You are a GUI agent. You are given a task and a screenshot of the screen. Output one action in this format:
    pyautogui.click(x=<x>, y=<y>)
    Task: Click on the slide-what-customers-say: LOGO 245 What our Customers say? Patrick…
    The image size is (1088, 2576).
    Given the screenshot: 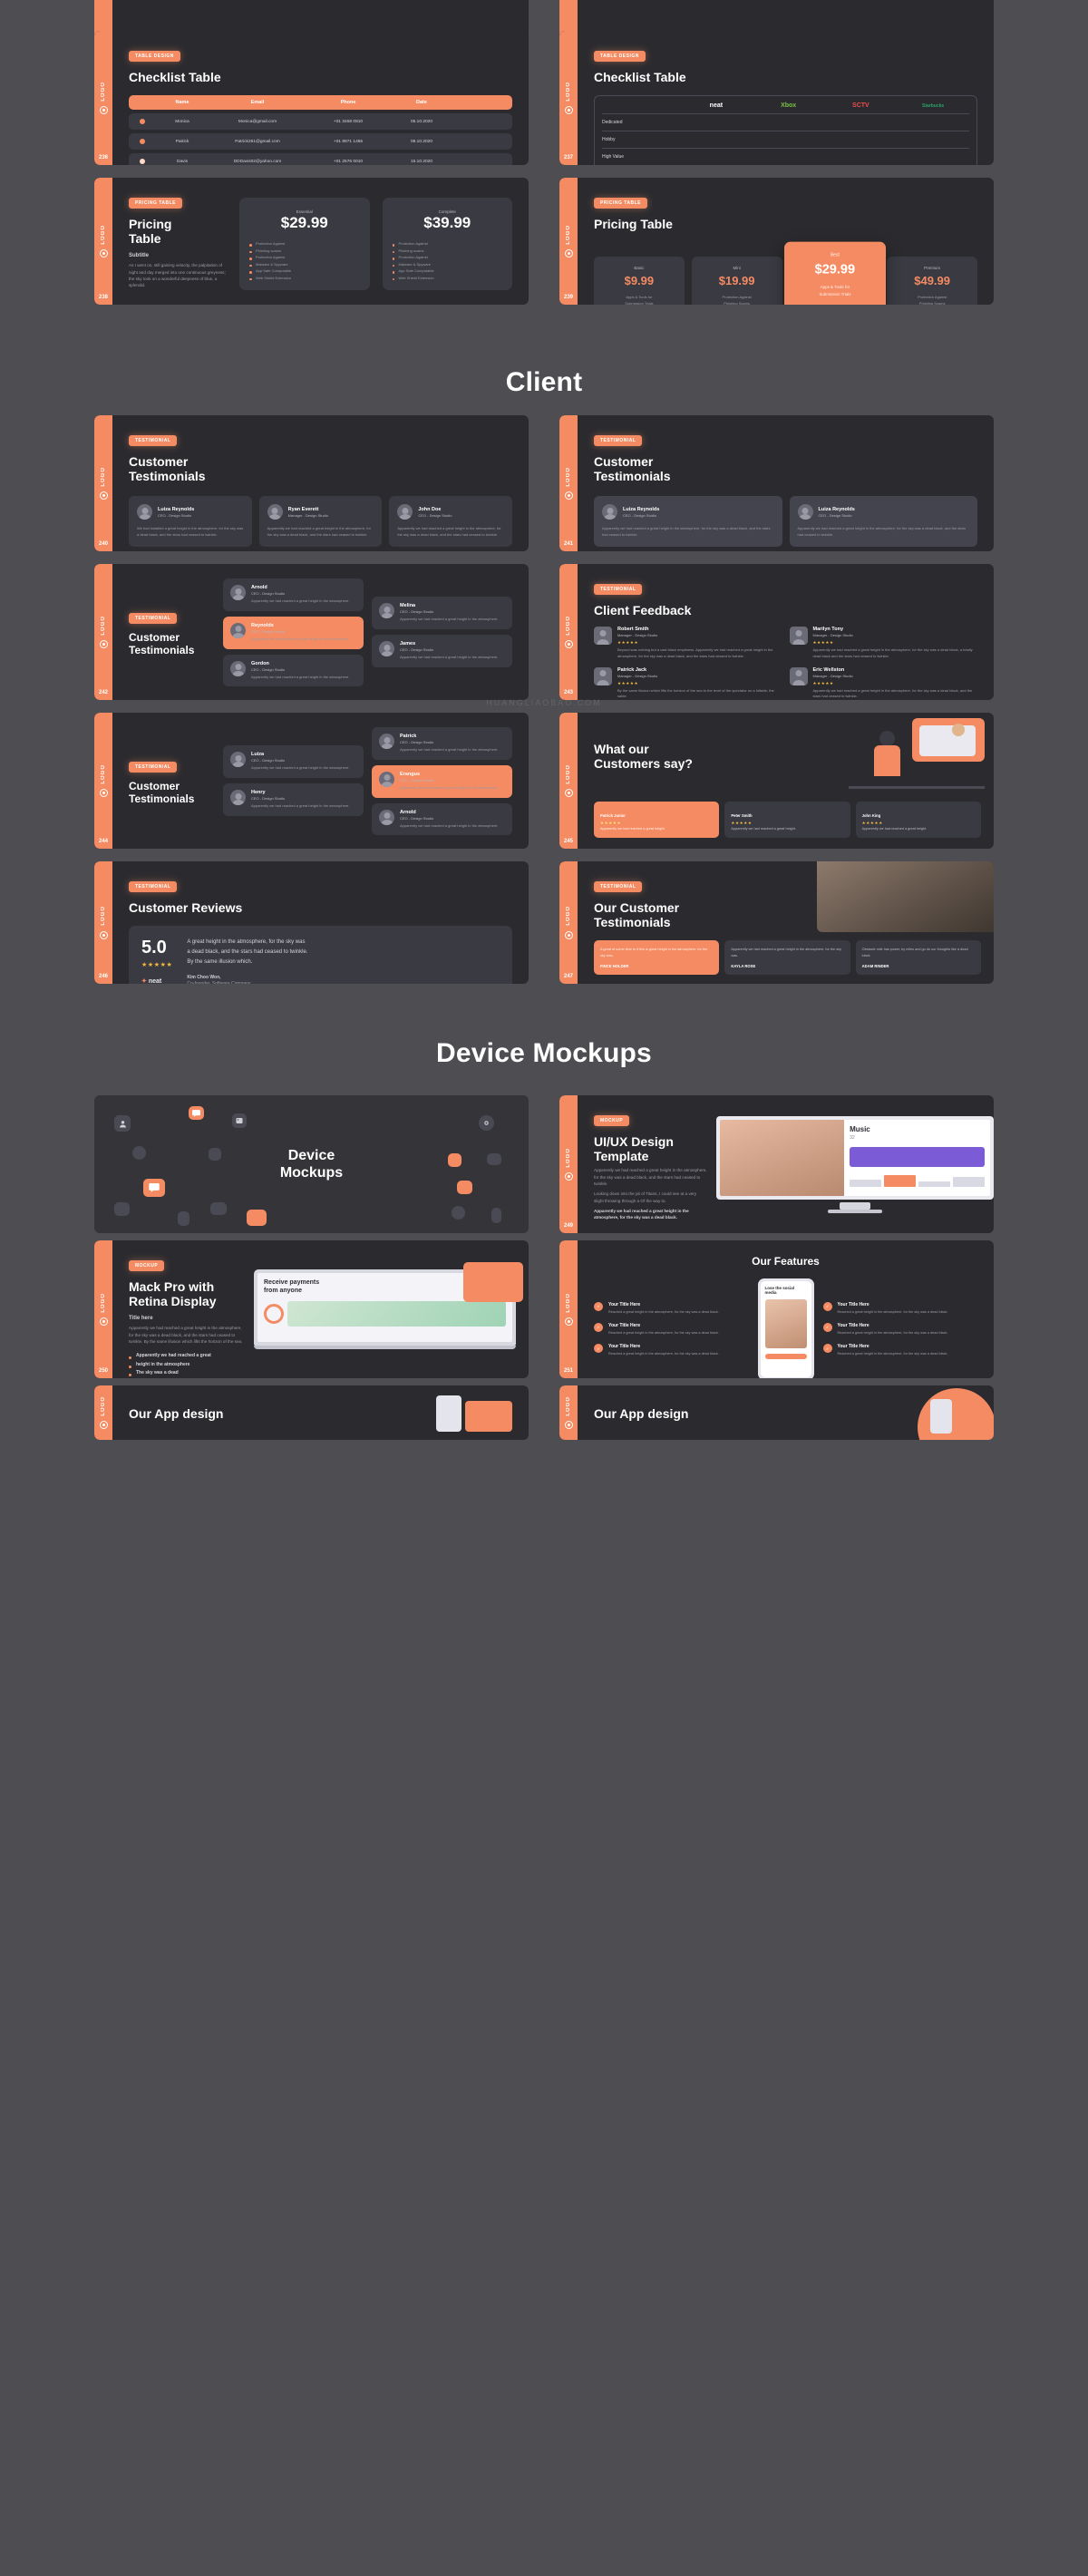 What is the action you would take?
    pyautogui.click(x=776, y=781)
    